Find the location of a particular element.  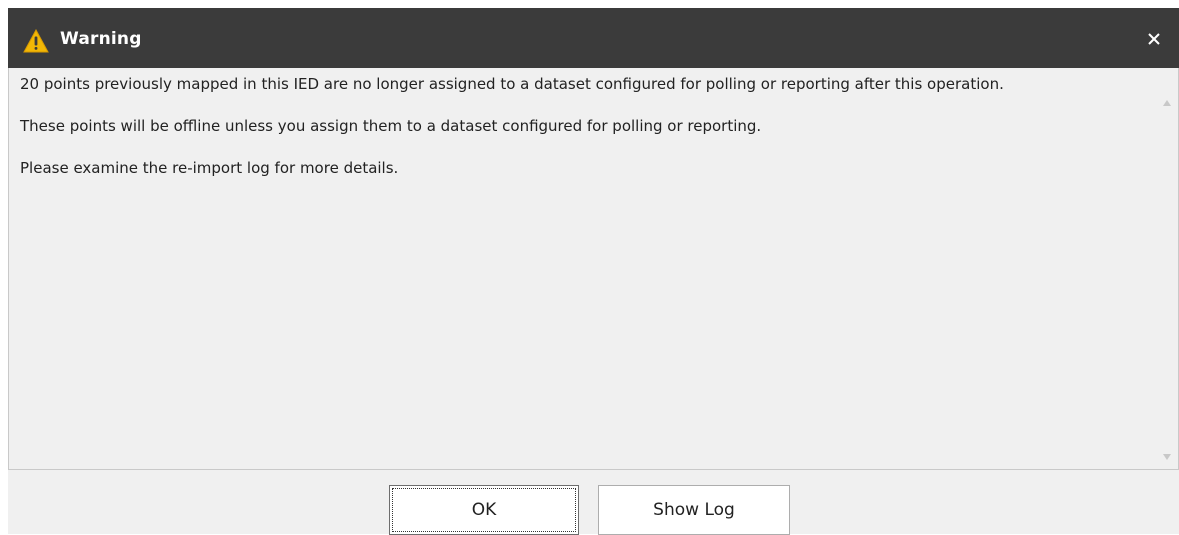

ok-button-label: OK is located at coordinates (484, 510).